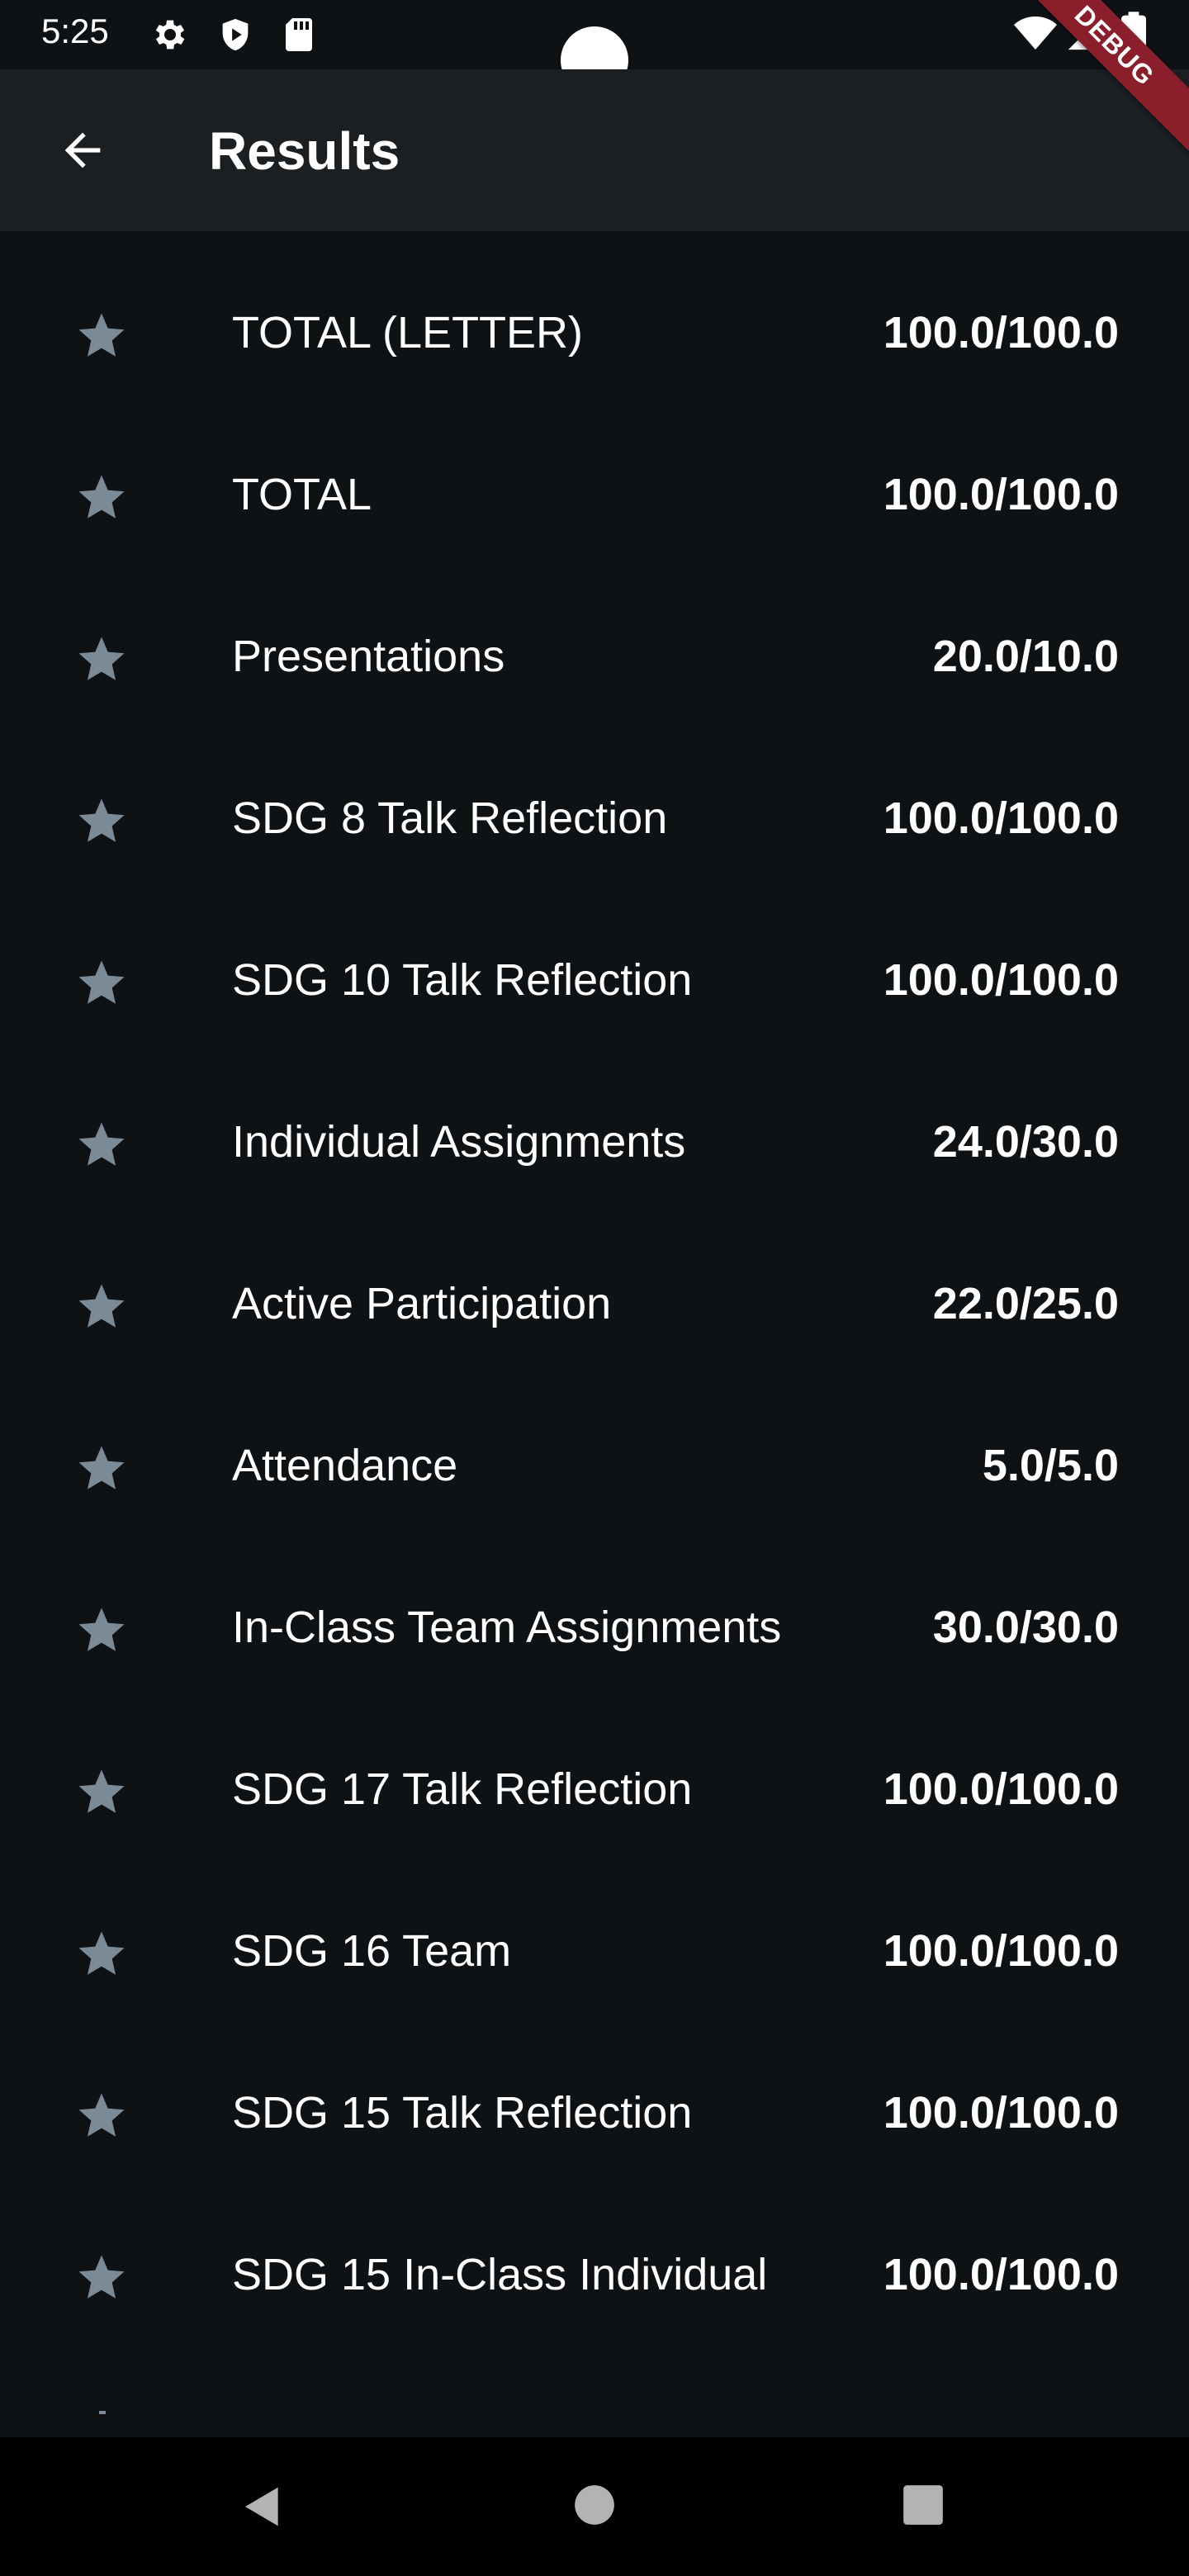 Image resolution: width=1189 pixels, height=2576 pixels. Describe the element at coordinates (302, 494) in the screenshot. I see `item-name: TOTAL` at that location.